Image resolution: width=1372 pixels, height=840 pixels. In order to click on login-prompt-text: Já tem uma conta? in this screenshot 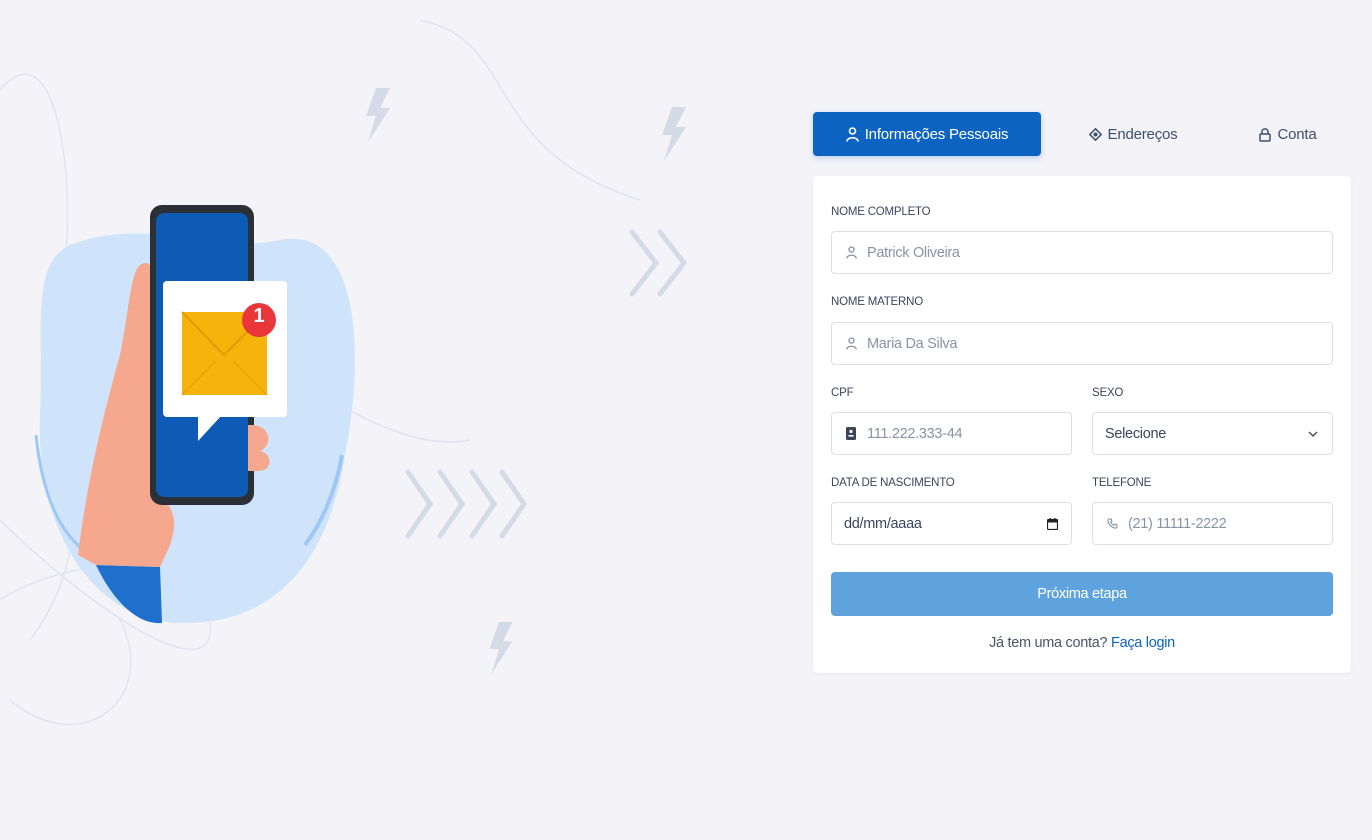, I will do `click(1048, 643)`.